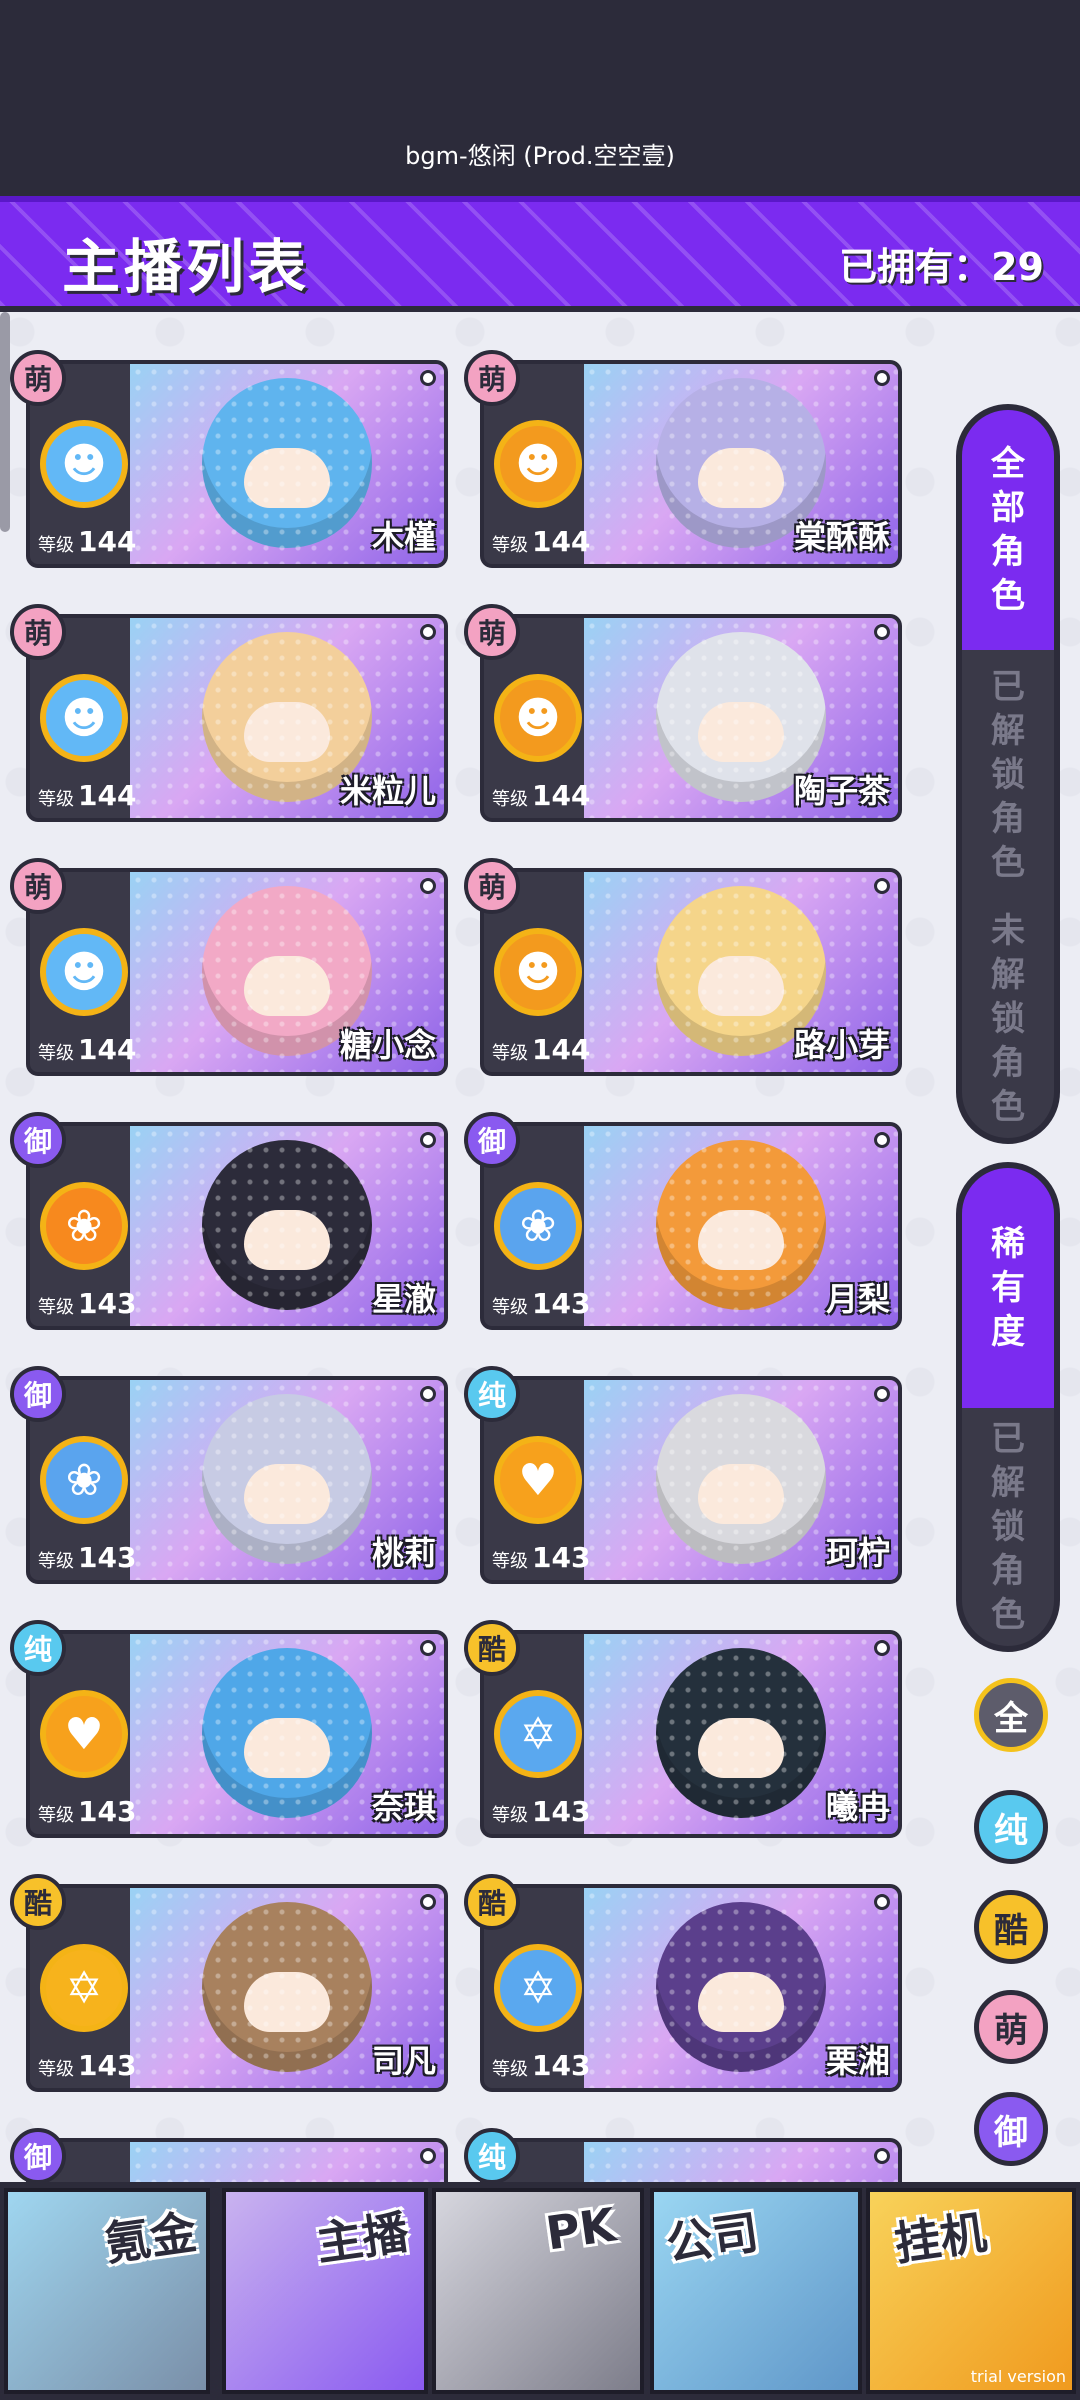  Describe the element at coordinates (150, 2238) in the screenshot. I see `nav-label: 氪金` at that location.